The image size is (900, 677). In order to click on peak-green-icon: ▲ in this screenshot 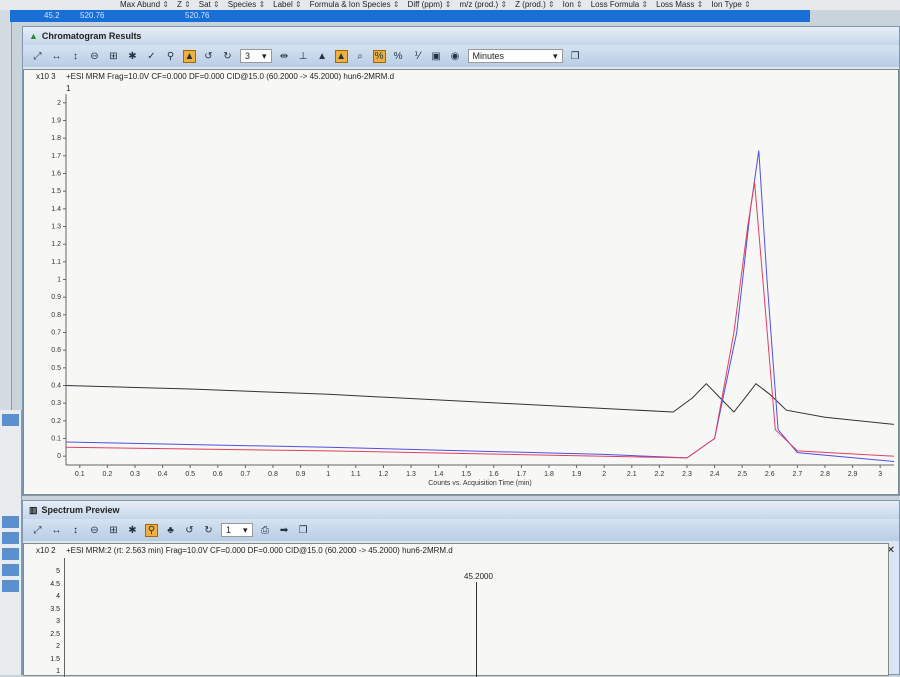, I will do `click(322, 56)`.